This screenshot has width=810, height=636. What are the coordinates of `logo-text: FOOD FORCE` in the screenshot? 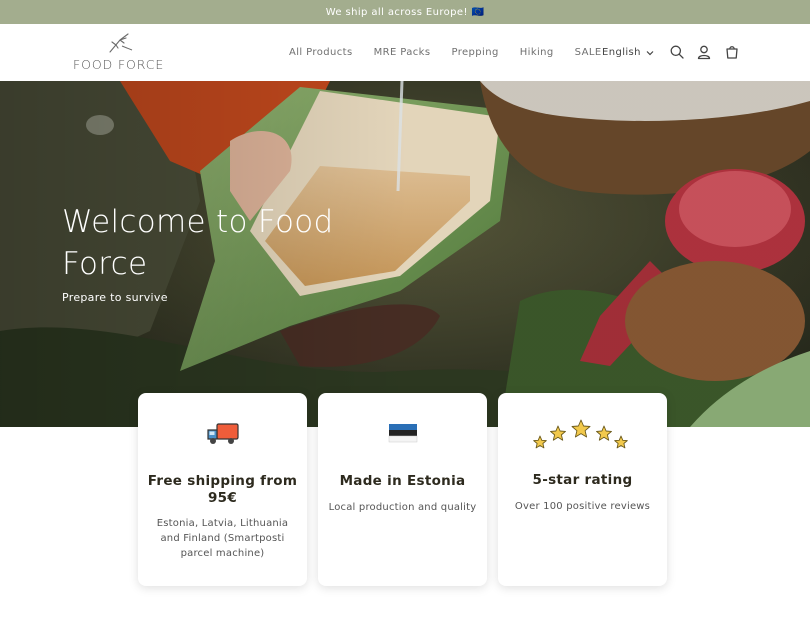 It's located at (119, 64).